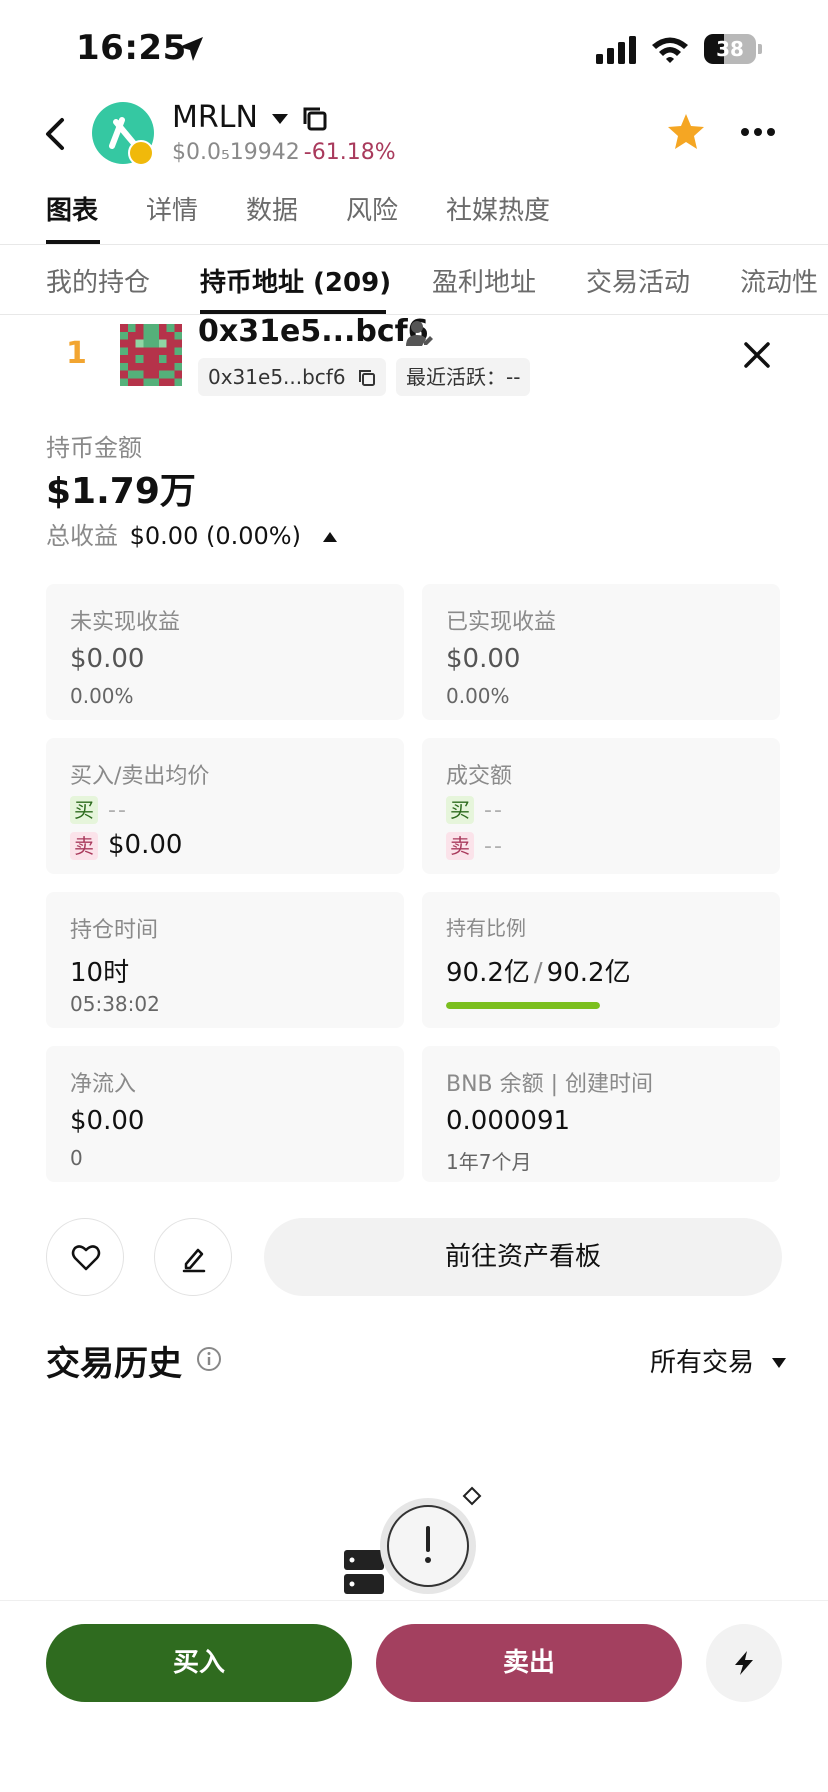 The width and height of the screenshot is (828, 1792). I want to click on subtab-trade-activity: 交易活动, so click(638, 280).